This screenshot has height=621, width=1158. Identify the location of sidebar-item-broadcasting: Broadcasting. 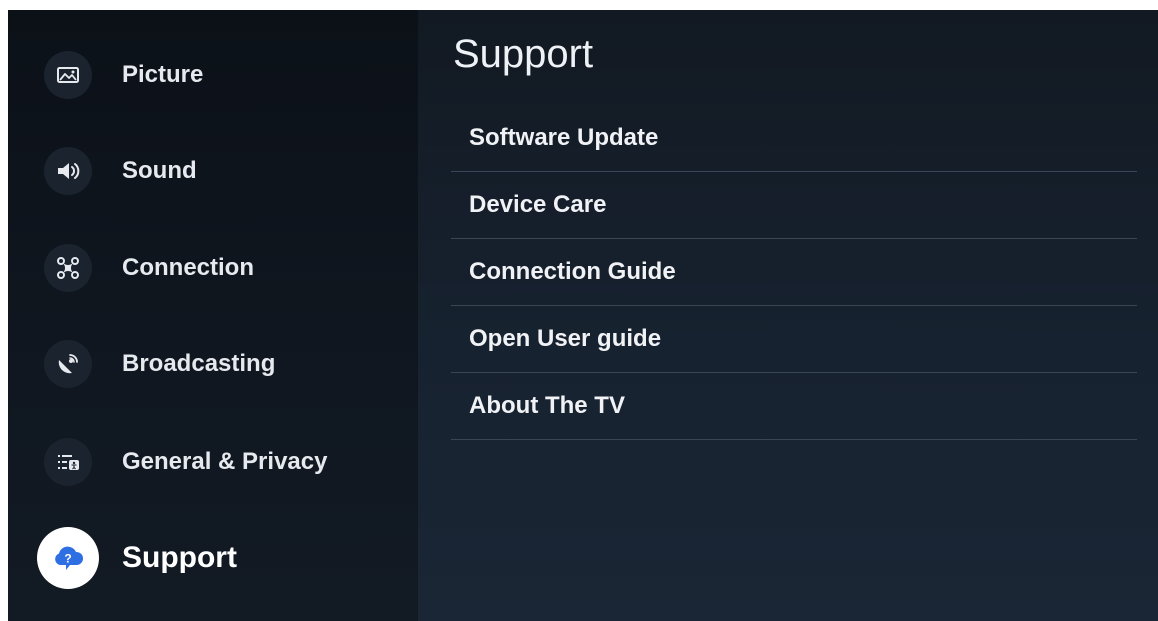
(213, 364).